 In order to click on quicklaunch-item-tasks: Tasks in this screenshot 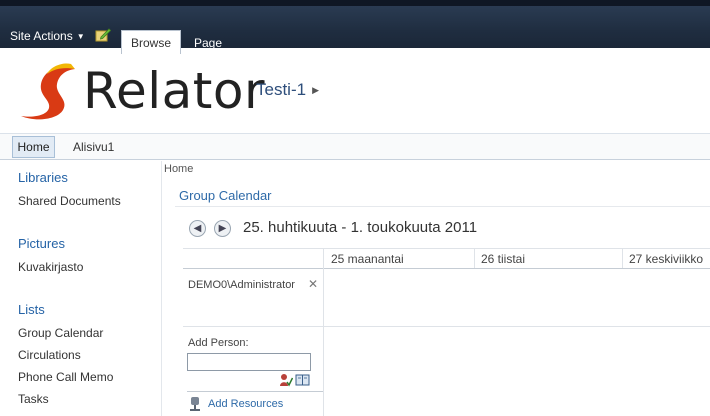, I will do `click(33, 399)`.